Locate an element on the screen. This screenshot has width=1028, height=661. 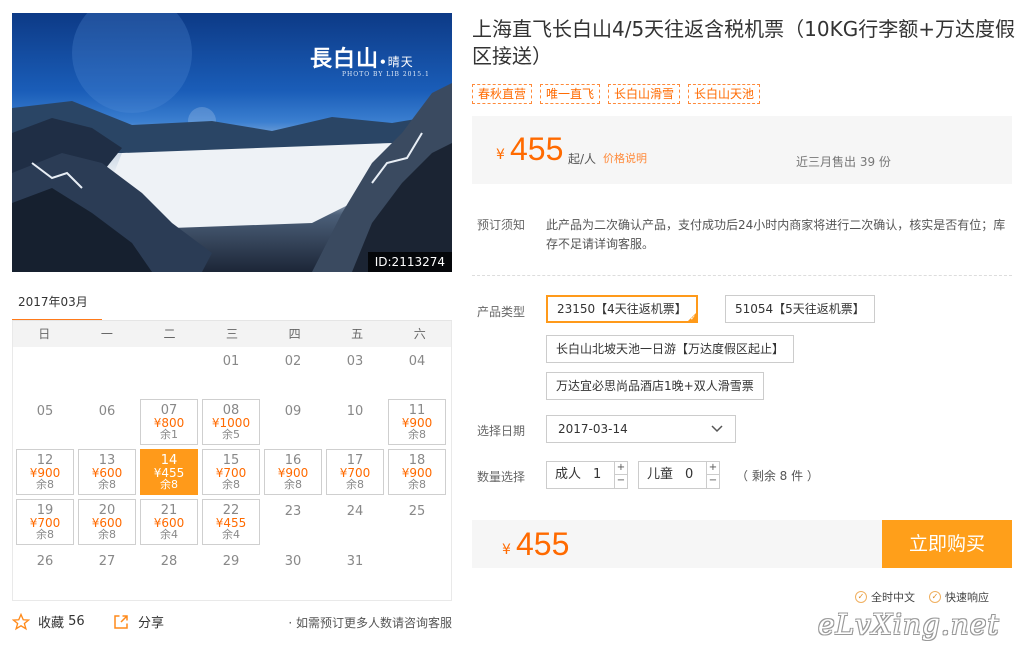
calendar-day: 29 is located at coordinates (231, 572).